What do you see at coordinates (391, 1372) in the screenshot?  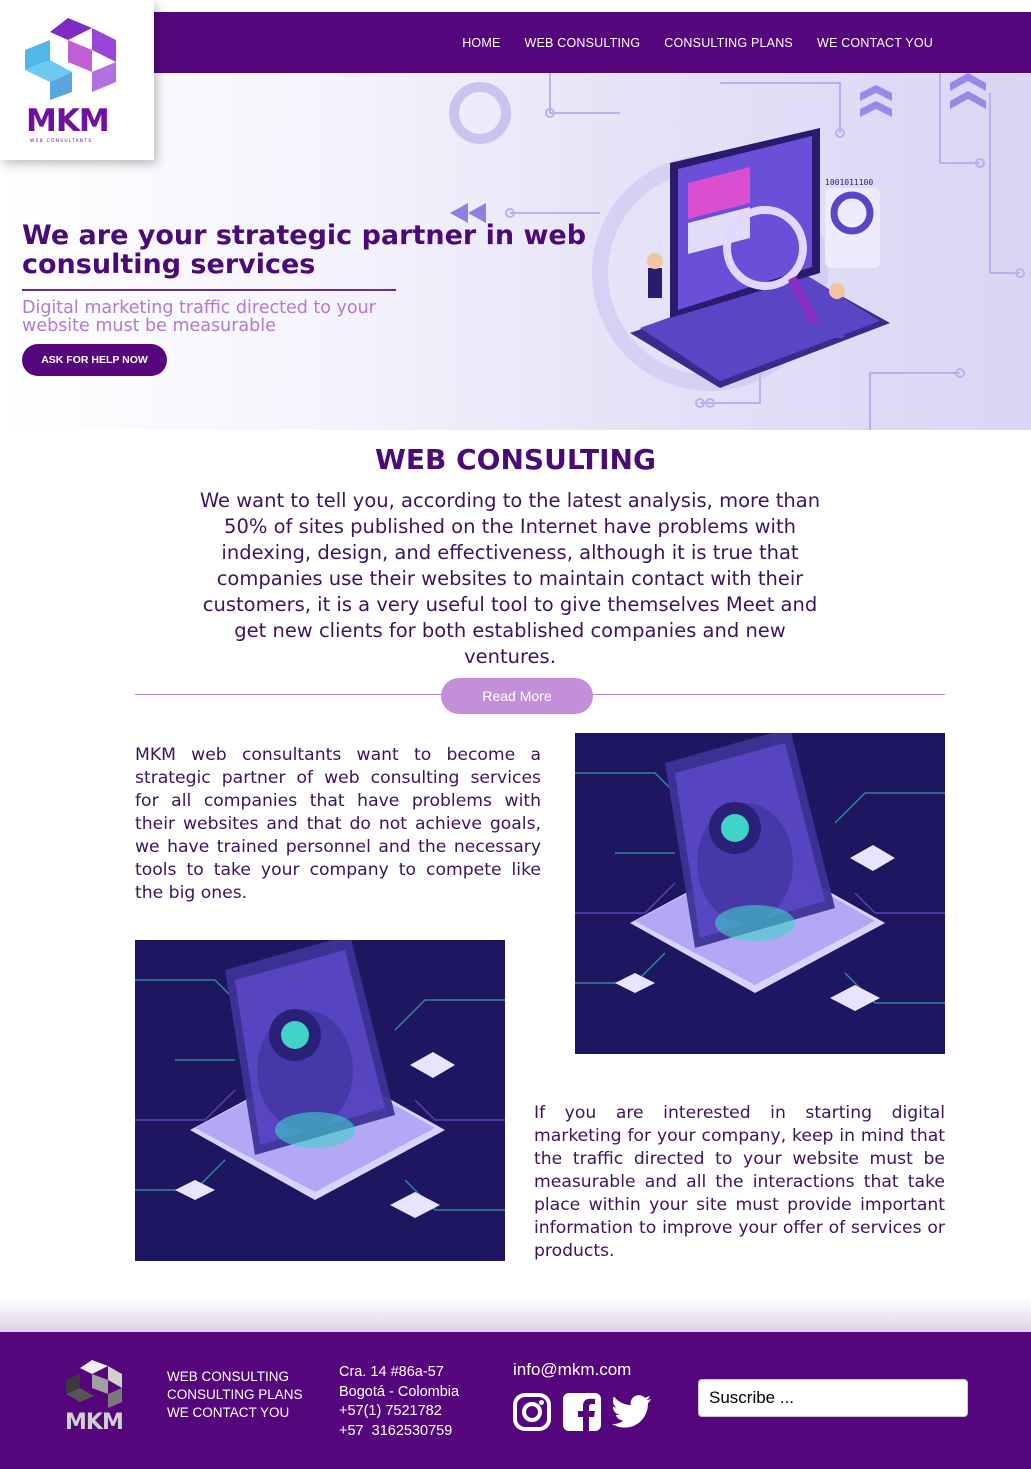 I see `address-line1: Cra. 14 #86a-57` at bounding box center [391, 1372].